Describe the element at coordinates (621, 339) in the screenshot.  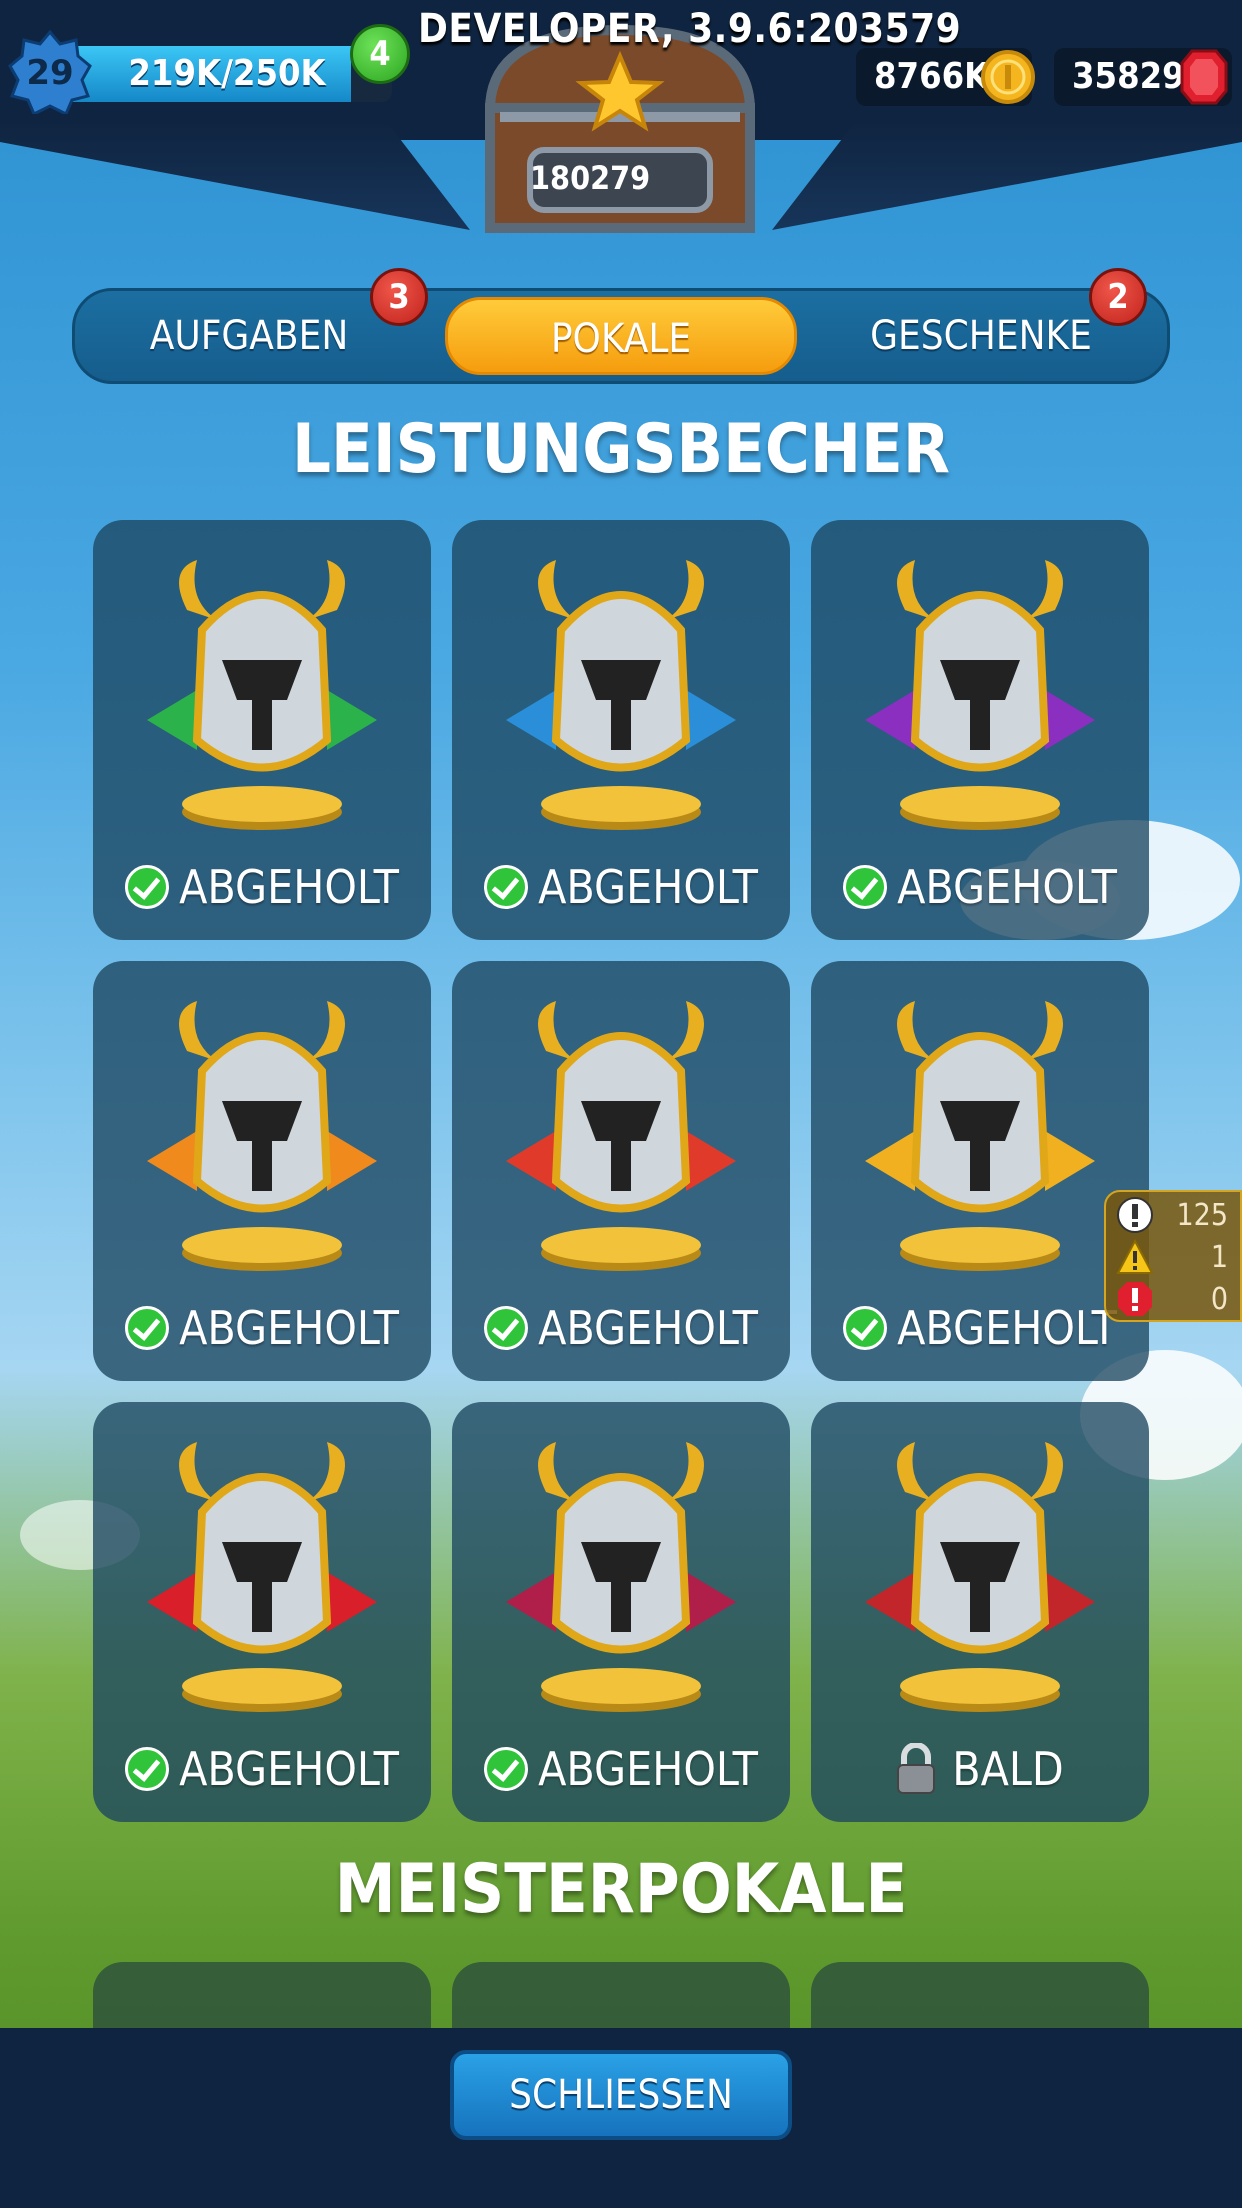
I see `tab-label: POKALE` at that location.